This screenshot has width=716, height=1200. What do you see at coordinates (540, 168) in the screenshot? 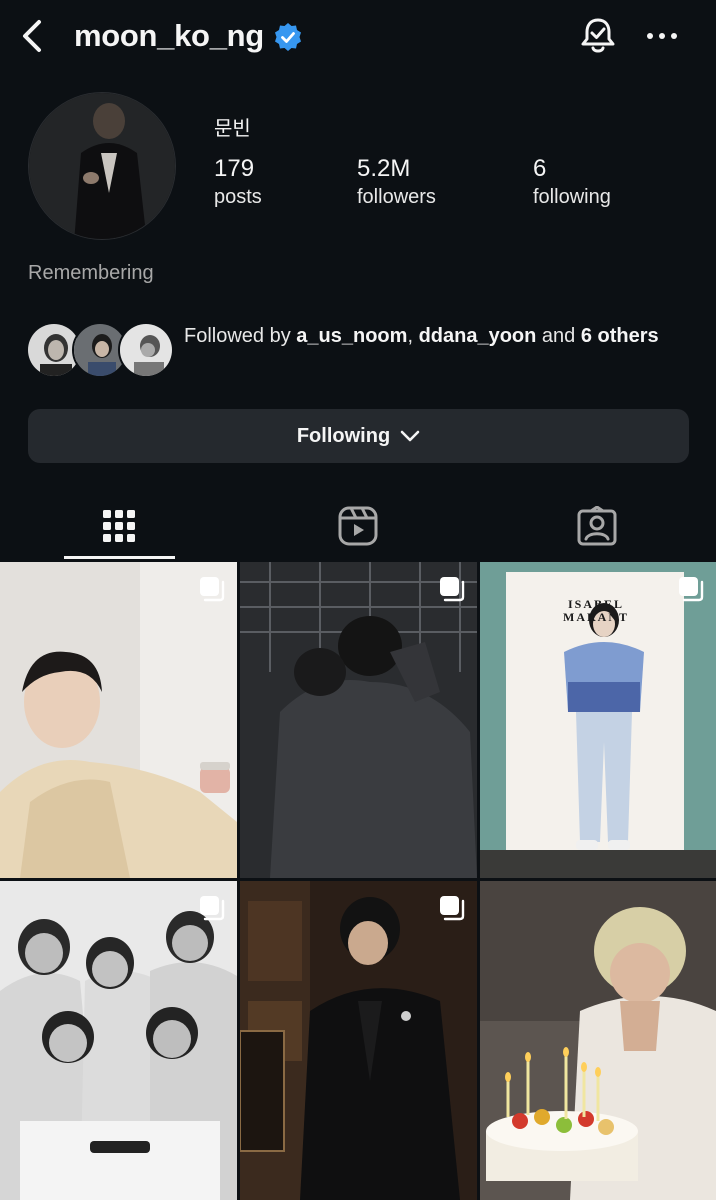
I see `following-count-value: 6` at bounding box center [540, 168].